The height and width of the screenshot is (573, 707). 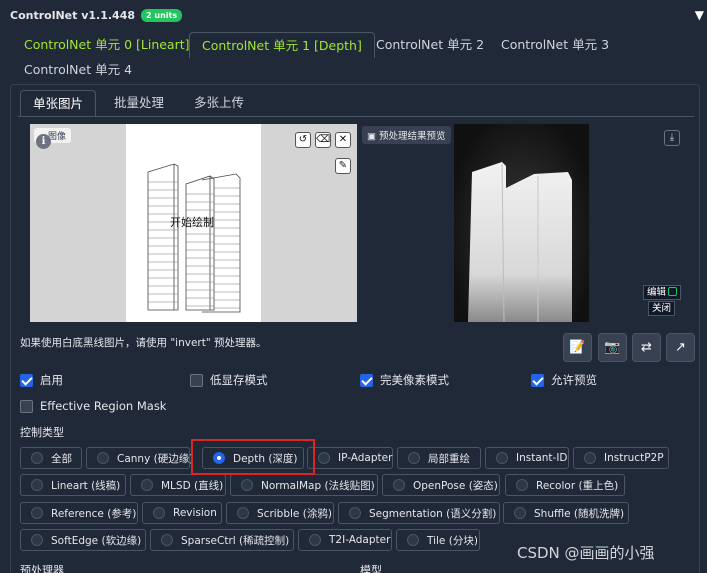 What do you see at coordinates (61, 458) in the screenshot?
I see `radio-label: 全部` at bounding box center [61, 458].